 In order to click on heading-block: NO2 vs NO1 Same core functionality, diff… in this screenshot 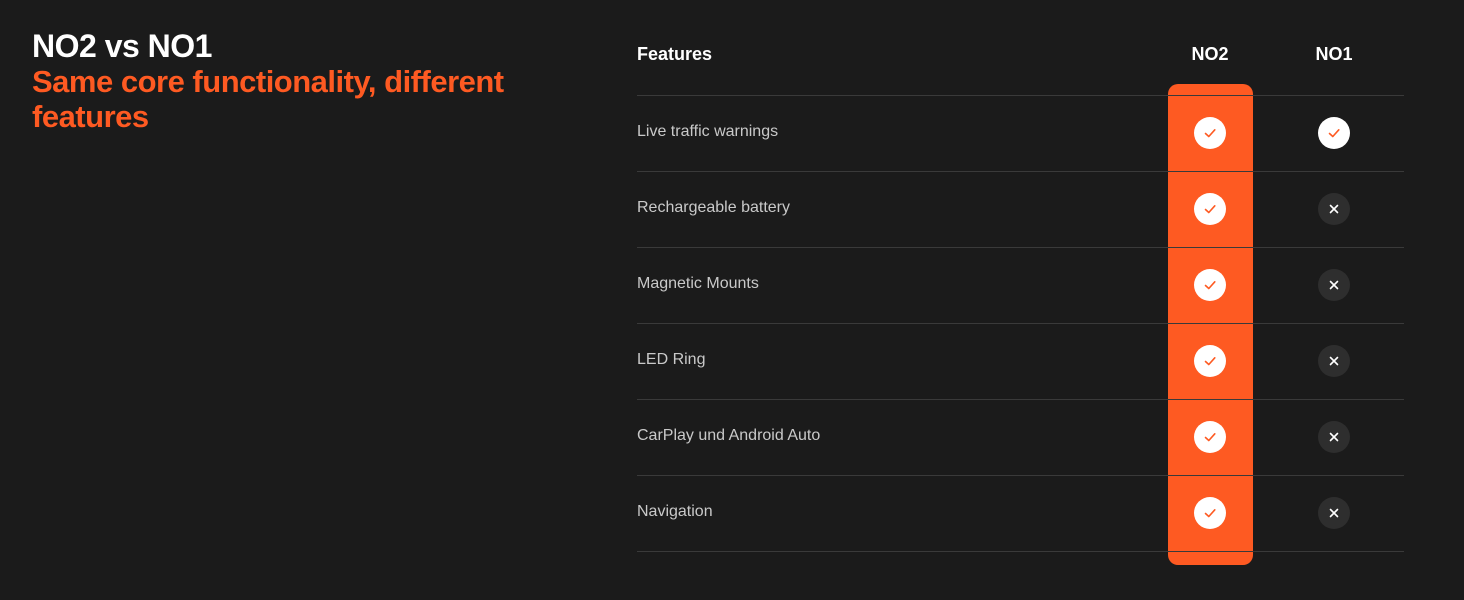, I will do `click(292, 81)`.